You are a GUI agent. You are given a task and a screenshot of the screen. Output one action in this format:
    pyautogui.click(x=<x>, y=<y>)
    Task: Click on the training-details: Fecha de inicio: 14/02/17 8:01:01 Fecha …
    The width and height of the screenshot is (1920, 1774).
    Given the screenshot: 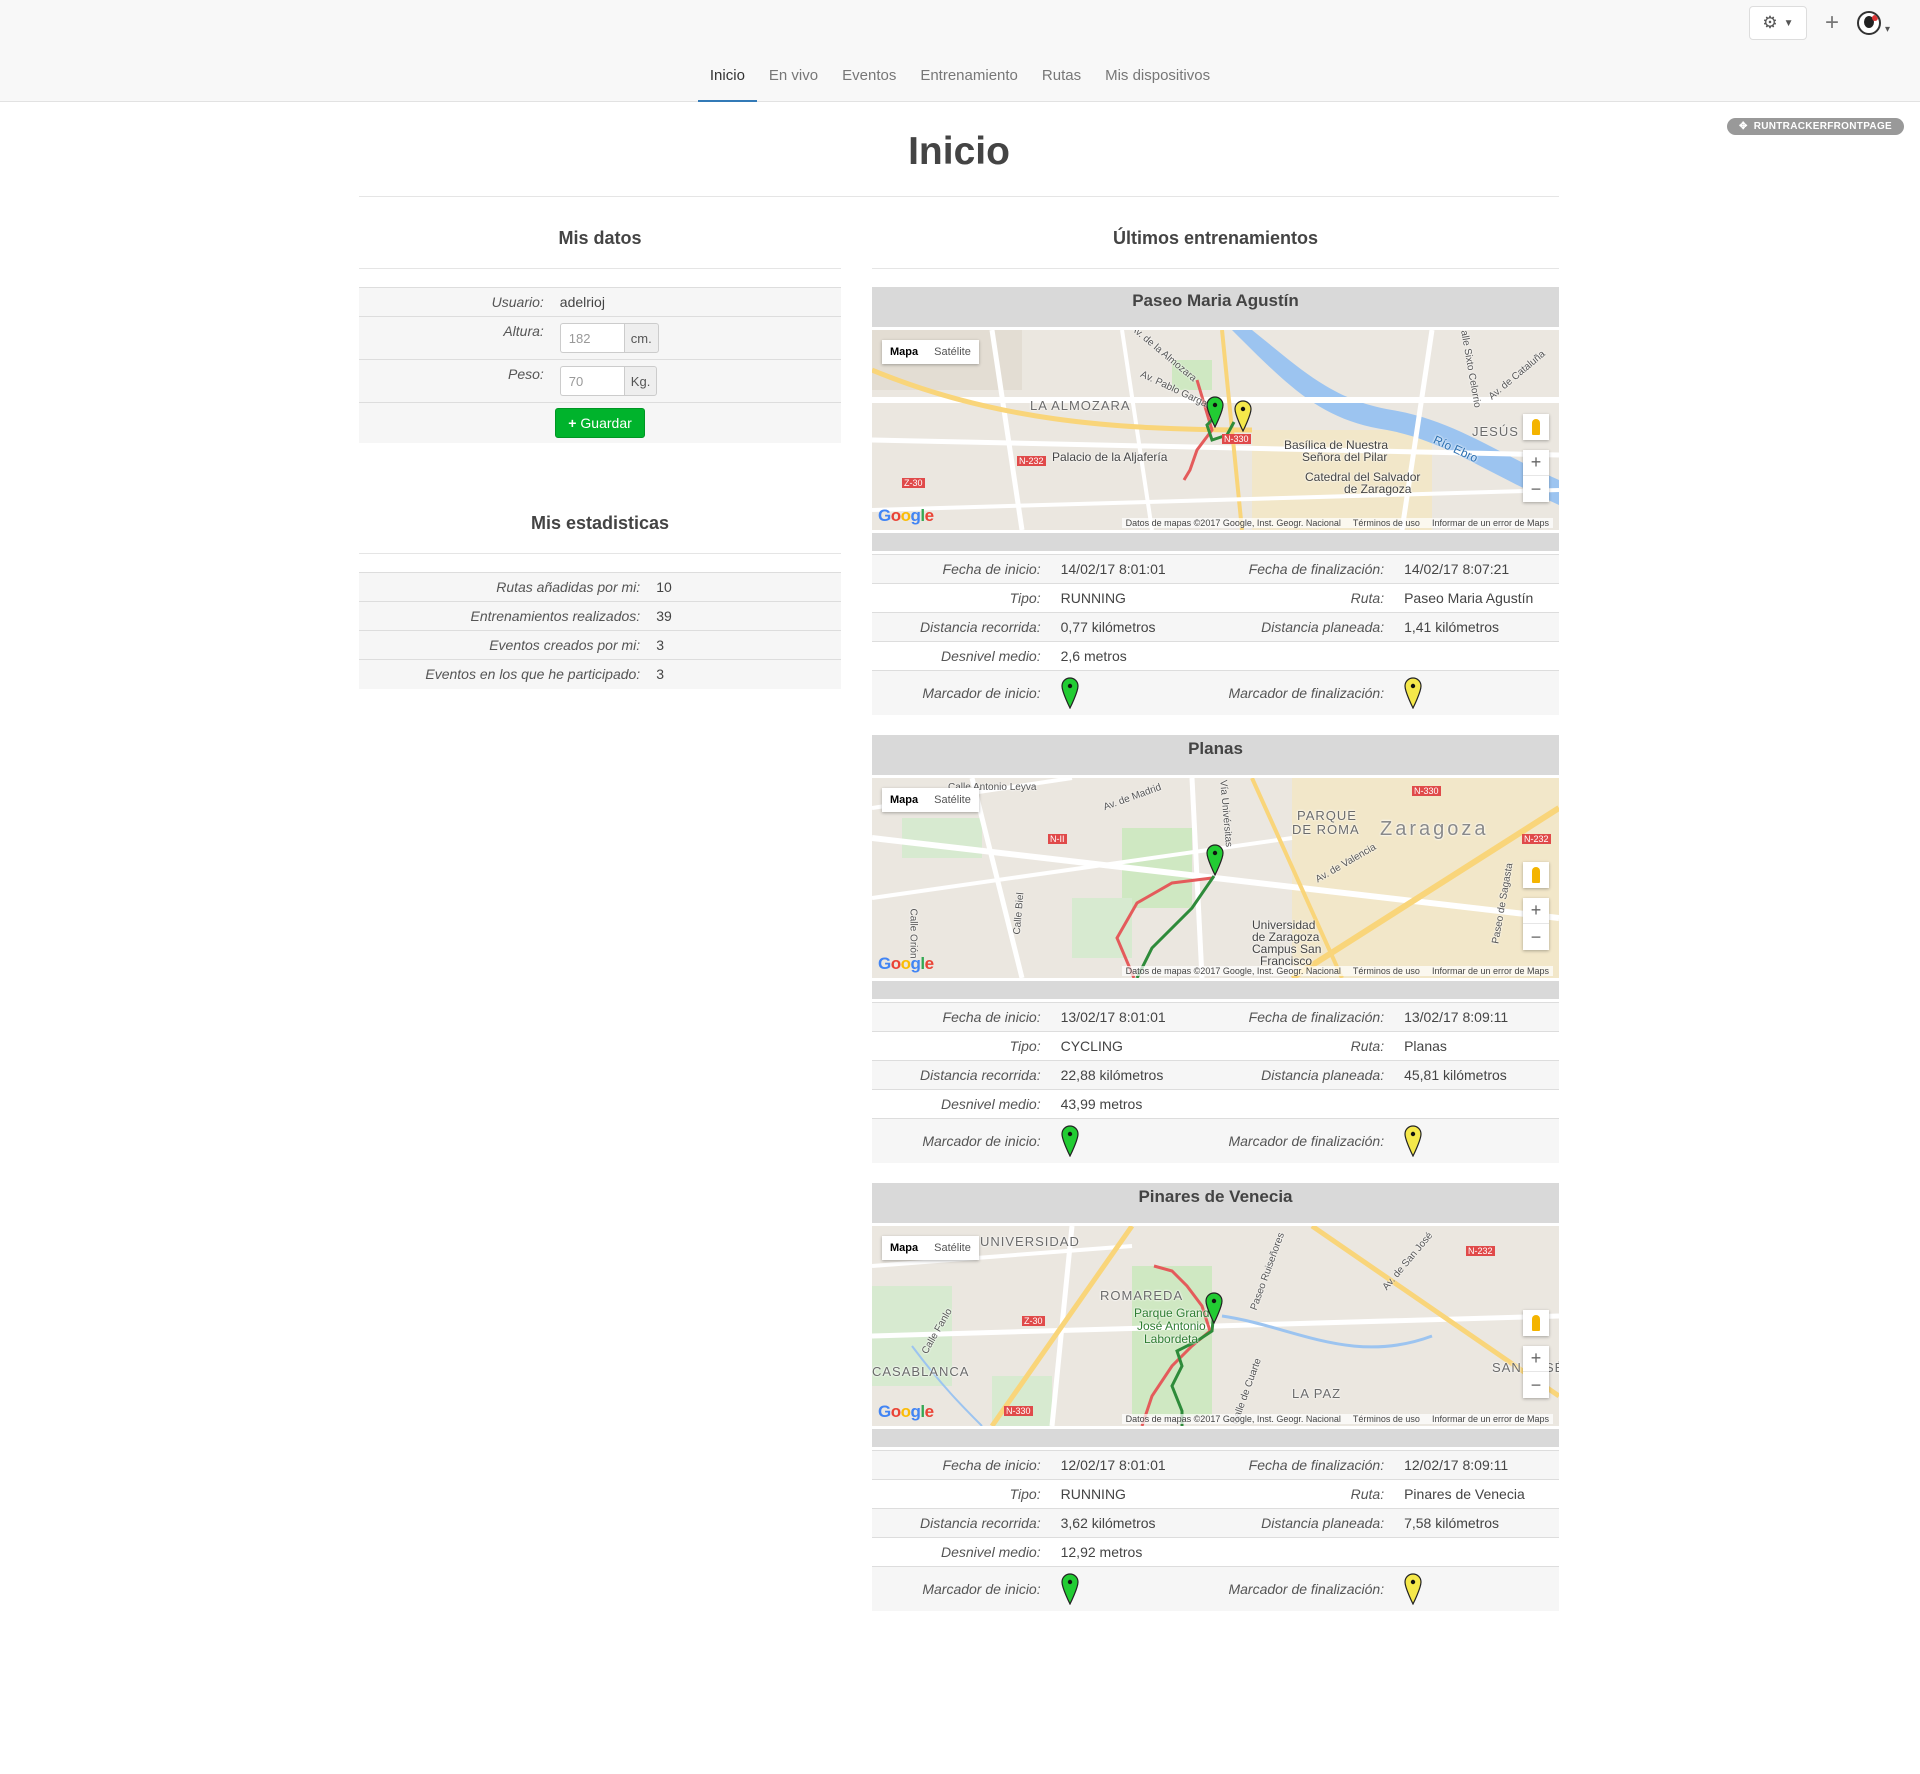 What is the action you would take?
    pyautogui.click(x=1215, y=634)
    